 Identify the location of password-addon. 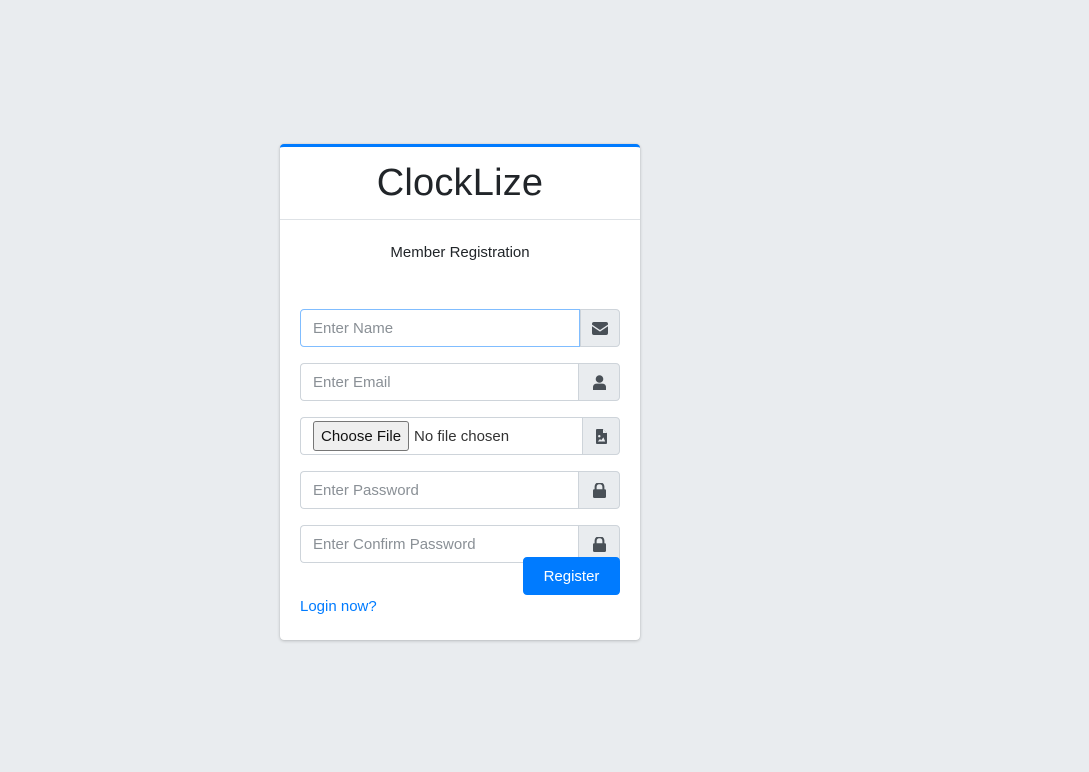
(599, 490).